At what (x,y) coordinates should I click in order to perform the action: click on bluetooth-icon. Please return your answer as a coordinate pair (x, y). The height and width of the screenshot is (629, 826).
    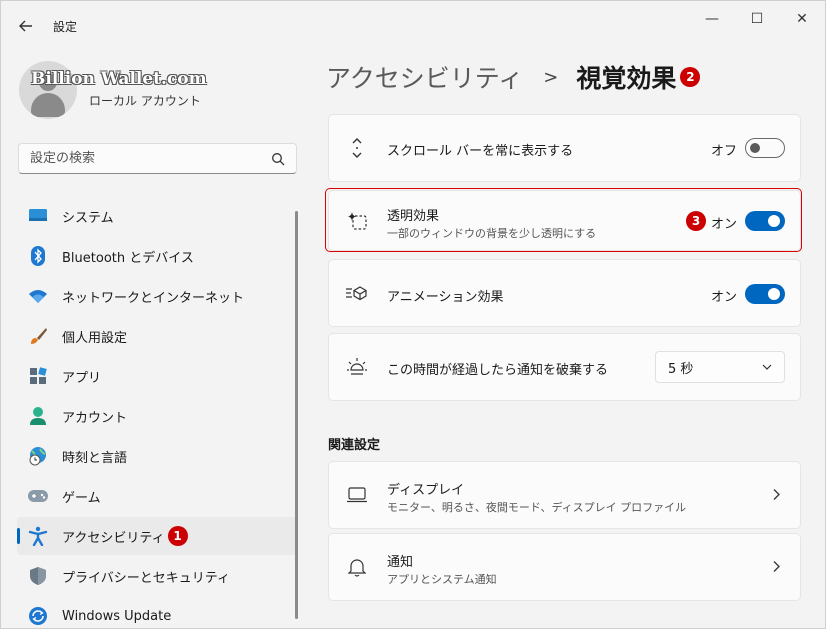
    Looking at the image, I should click on (38, 256).